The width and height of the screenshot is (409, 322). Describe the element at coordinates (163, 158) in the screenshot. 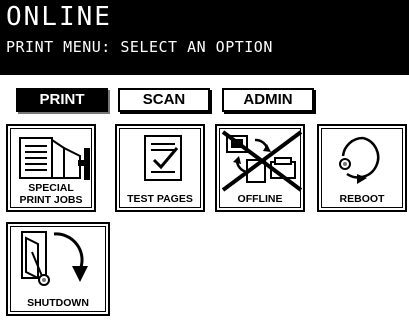

I see `checklist-icon` at that location.